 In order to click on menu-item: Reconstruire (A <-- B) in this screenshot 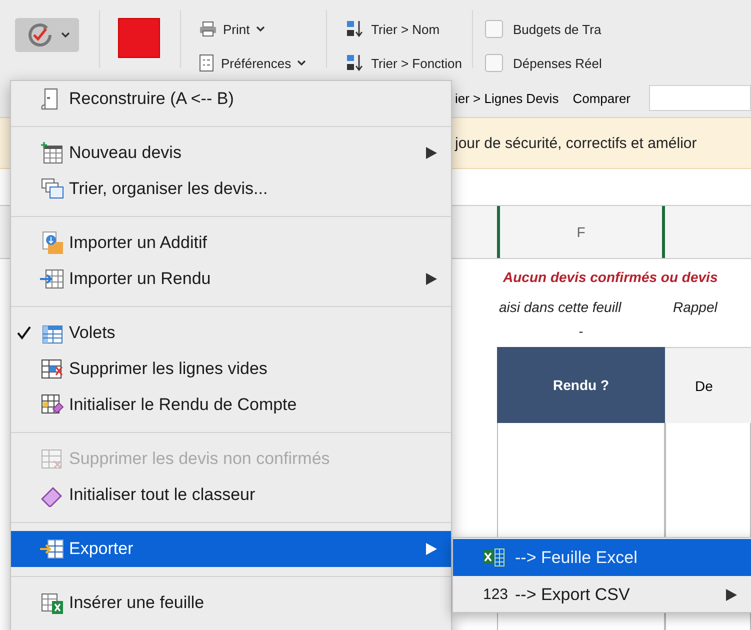, I will do `click(231, 99)`.